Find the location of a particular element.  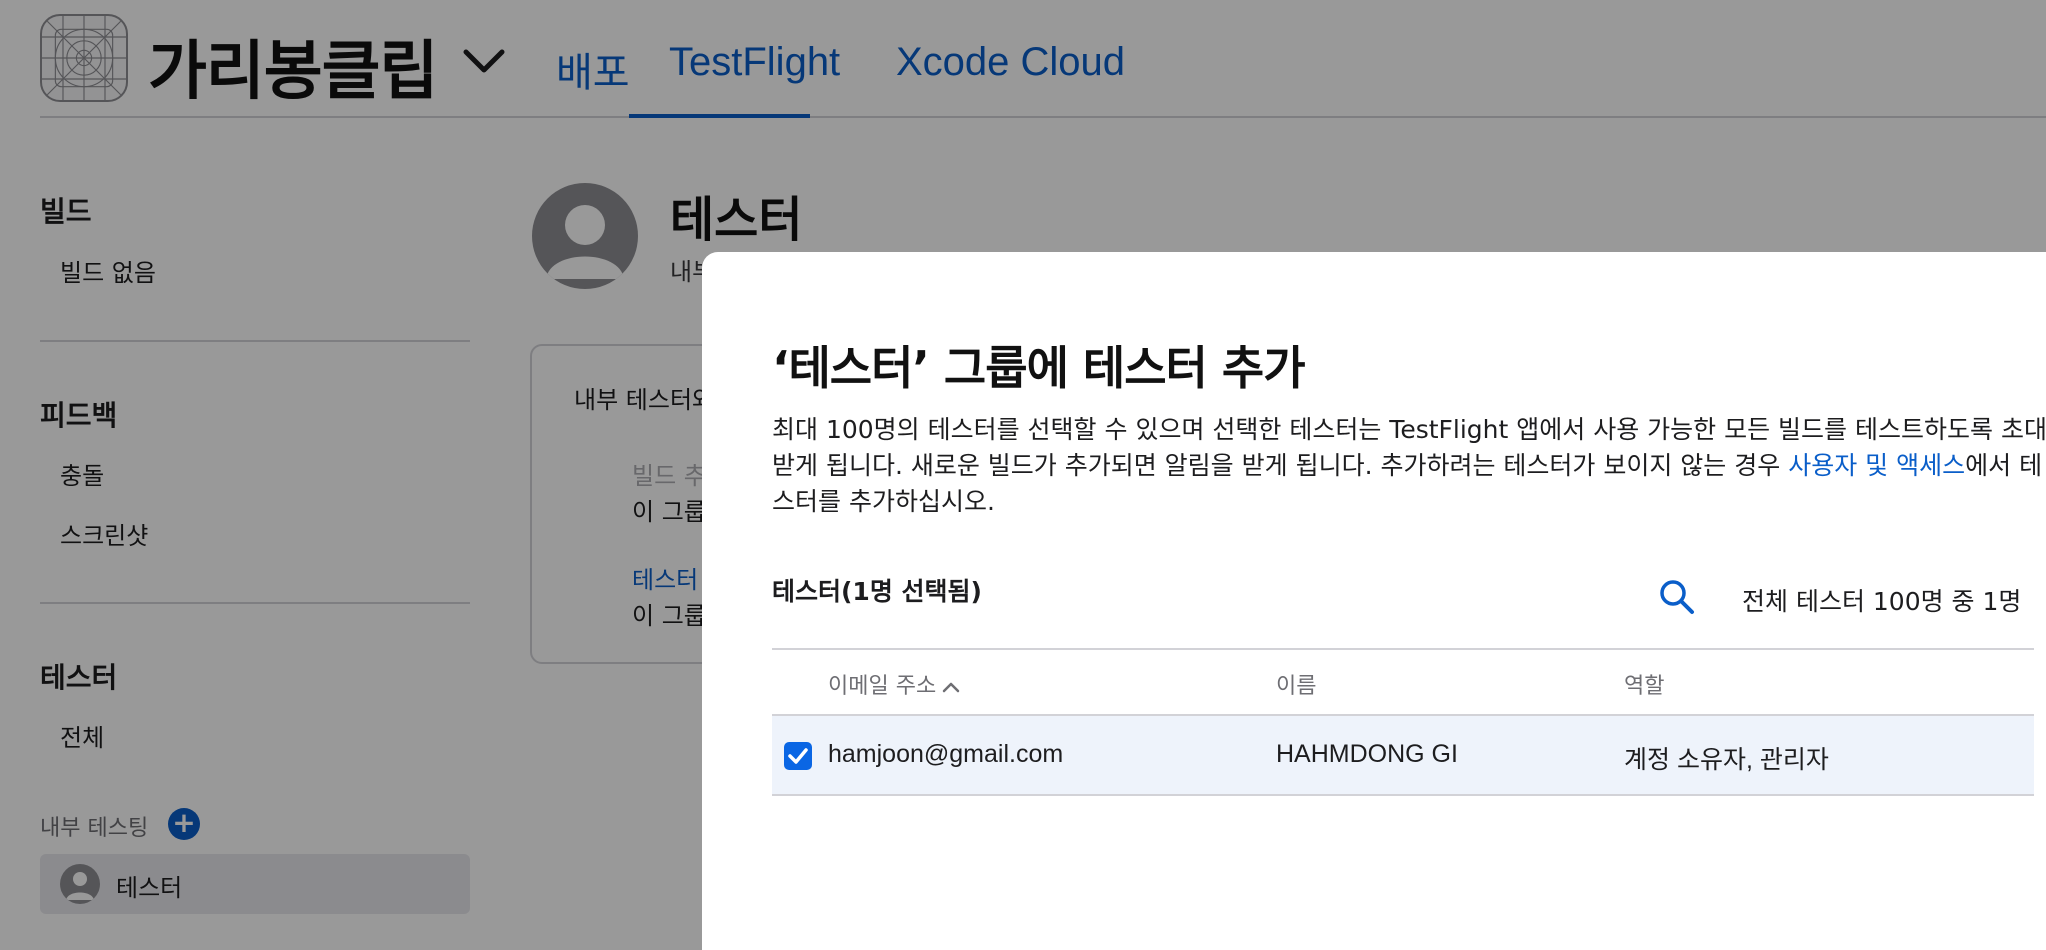

row-checkbox is located at coordinates (798, 756).